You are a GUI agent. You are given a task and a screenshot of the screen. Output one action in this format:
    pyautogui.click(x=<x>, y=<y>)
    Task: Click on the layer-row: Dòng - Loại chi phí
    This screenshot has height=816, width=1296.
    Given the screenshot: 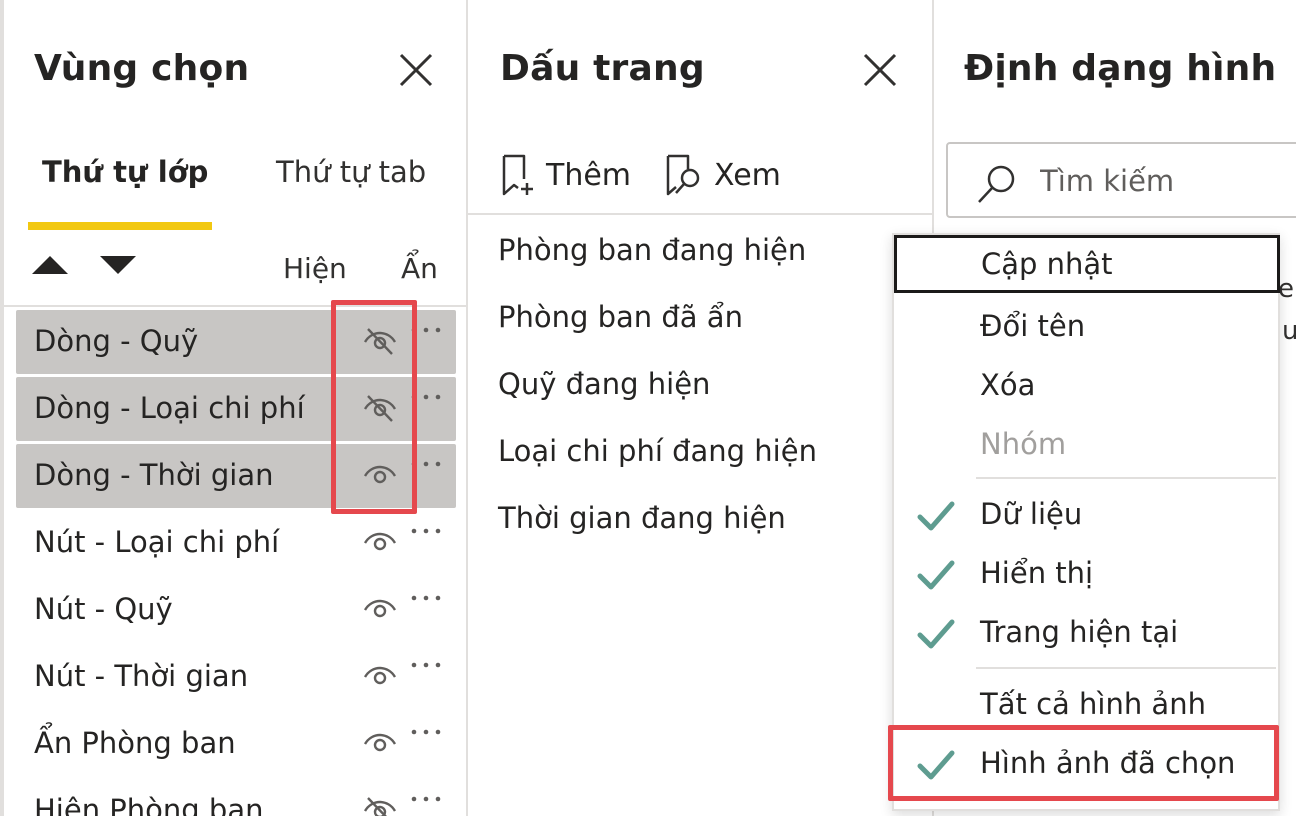 What is the action you would take?
    pyautogui.click(x=236, y=409)
    